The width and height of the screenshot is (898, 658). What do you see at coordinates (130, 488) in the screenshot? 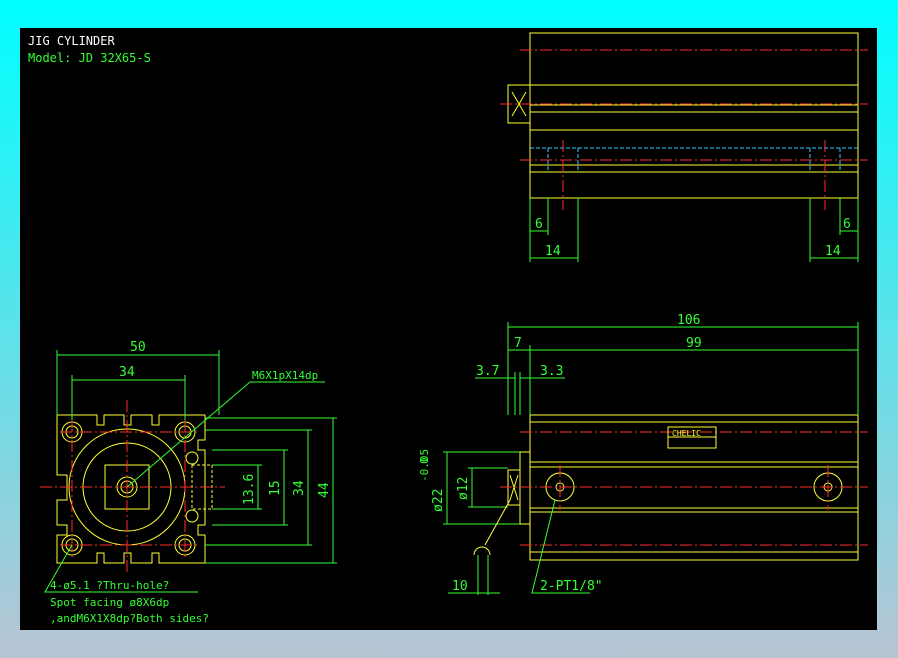
I see `mounting-holes` at bounding box center [130, 488].